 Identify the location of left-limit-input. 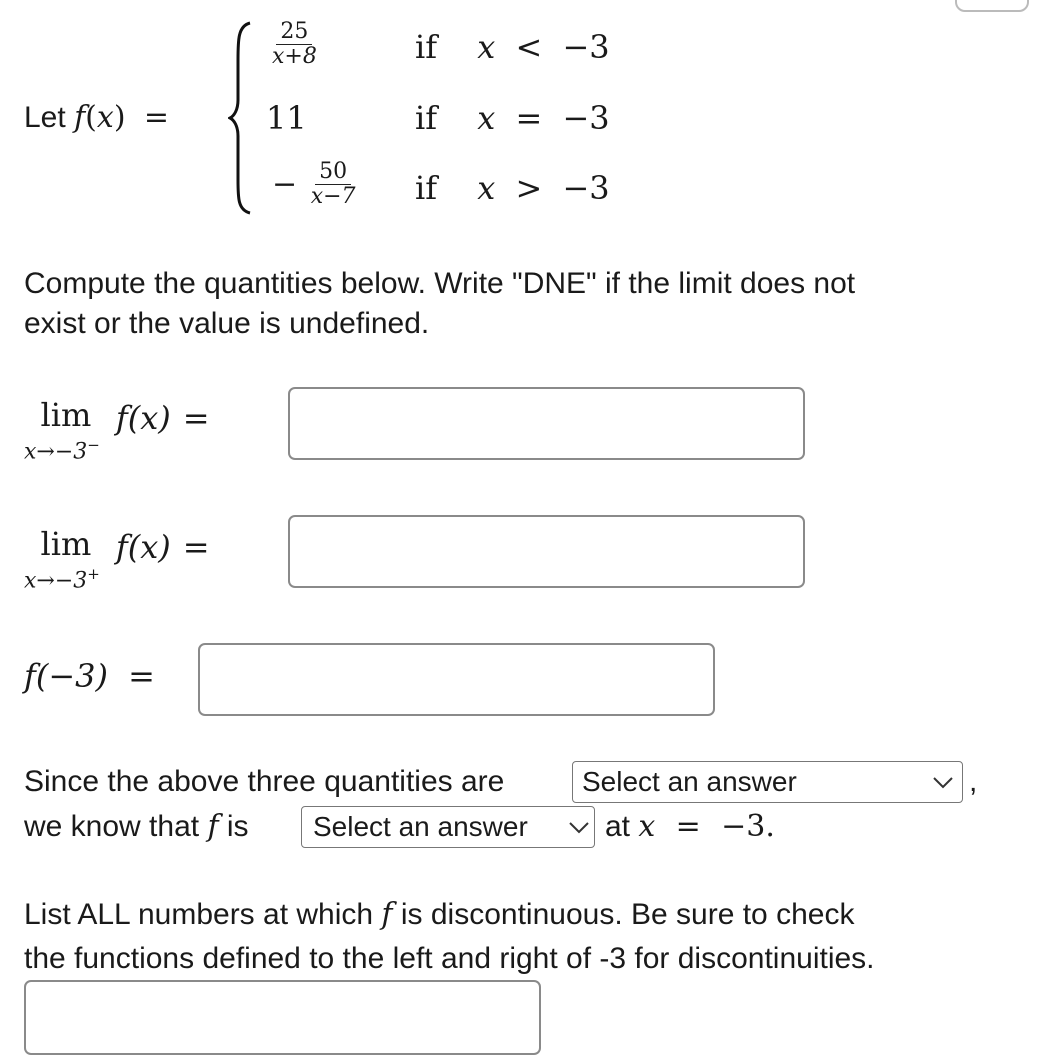
(546, 423).